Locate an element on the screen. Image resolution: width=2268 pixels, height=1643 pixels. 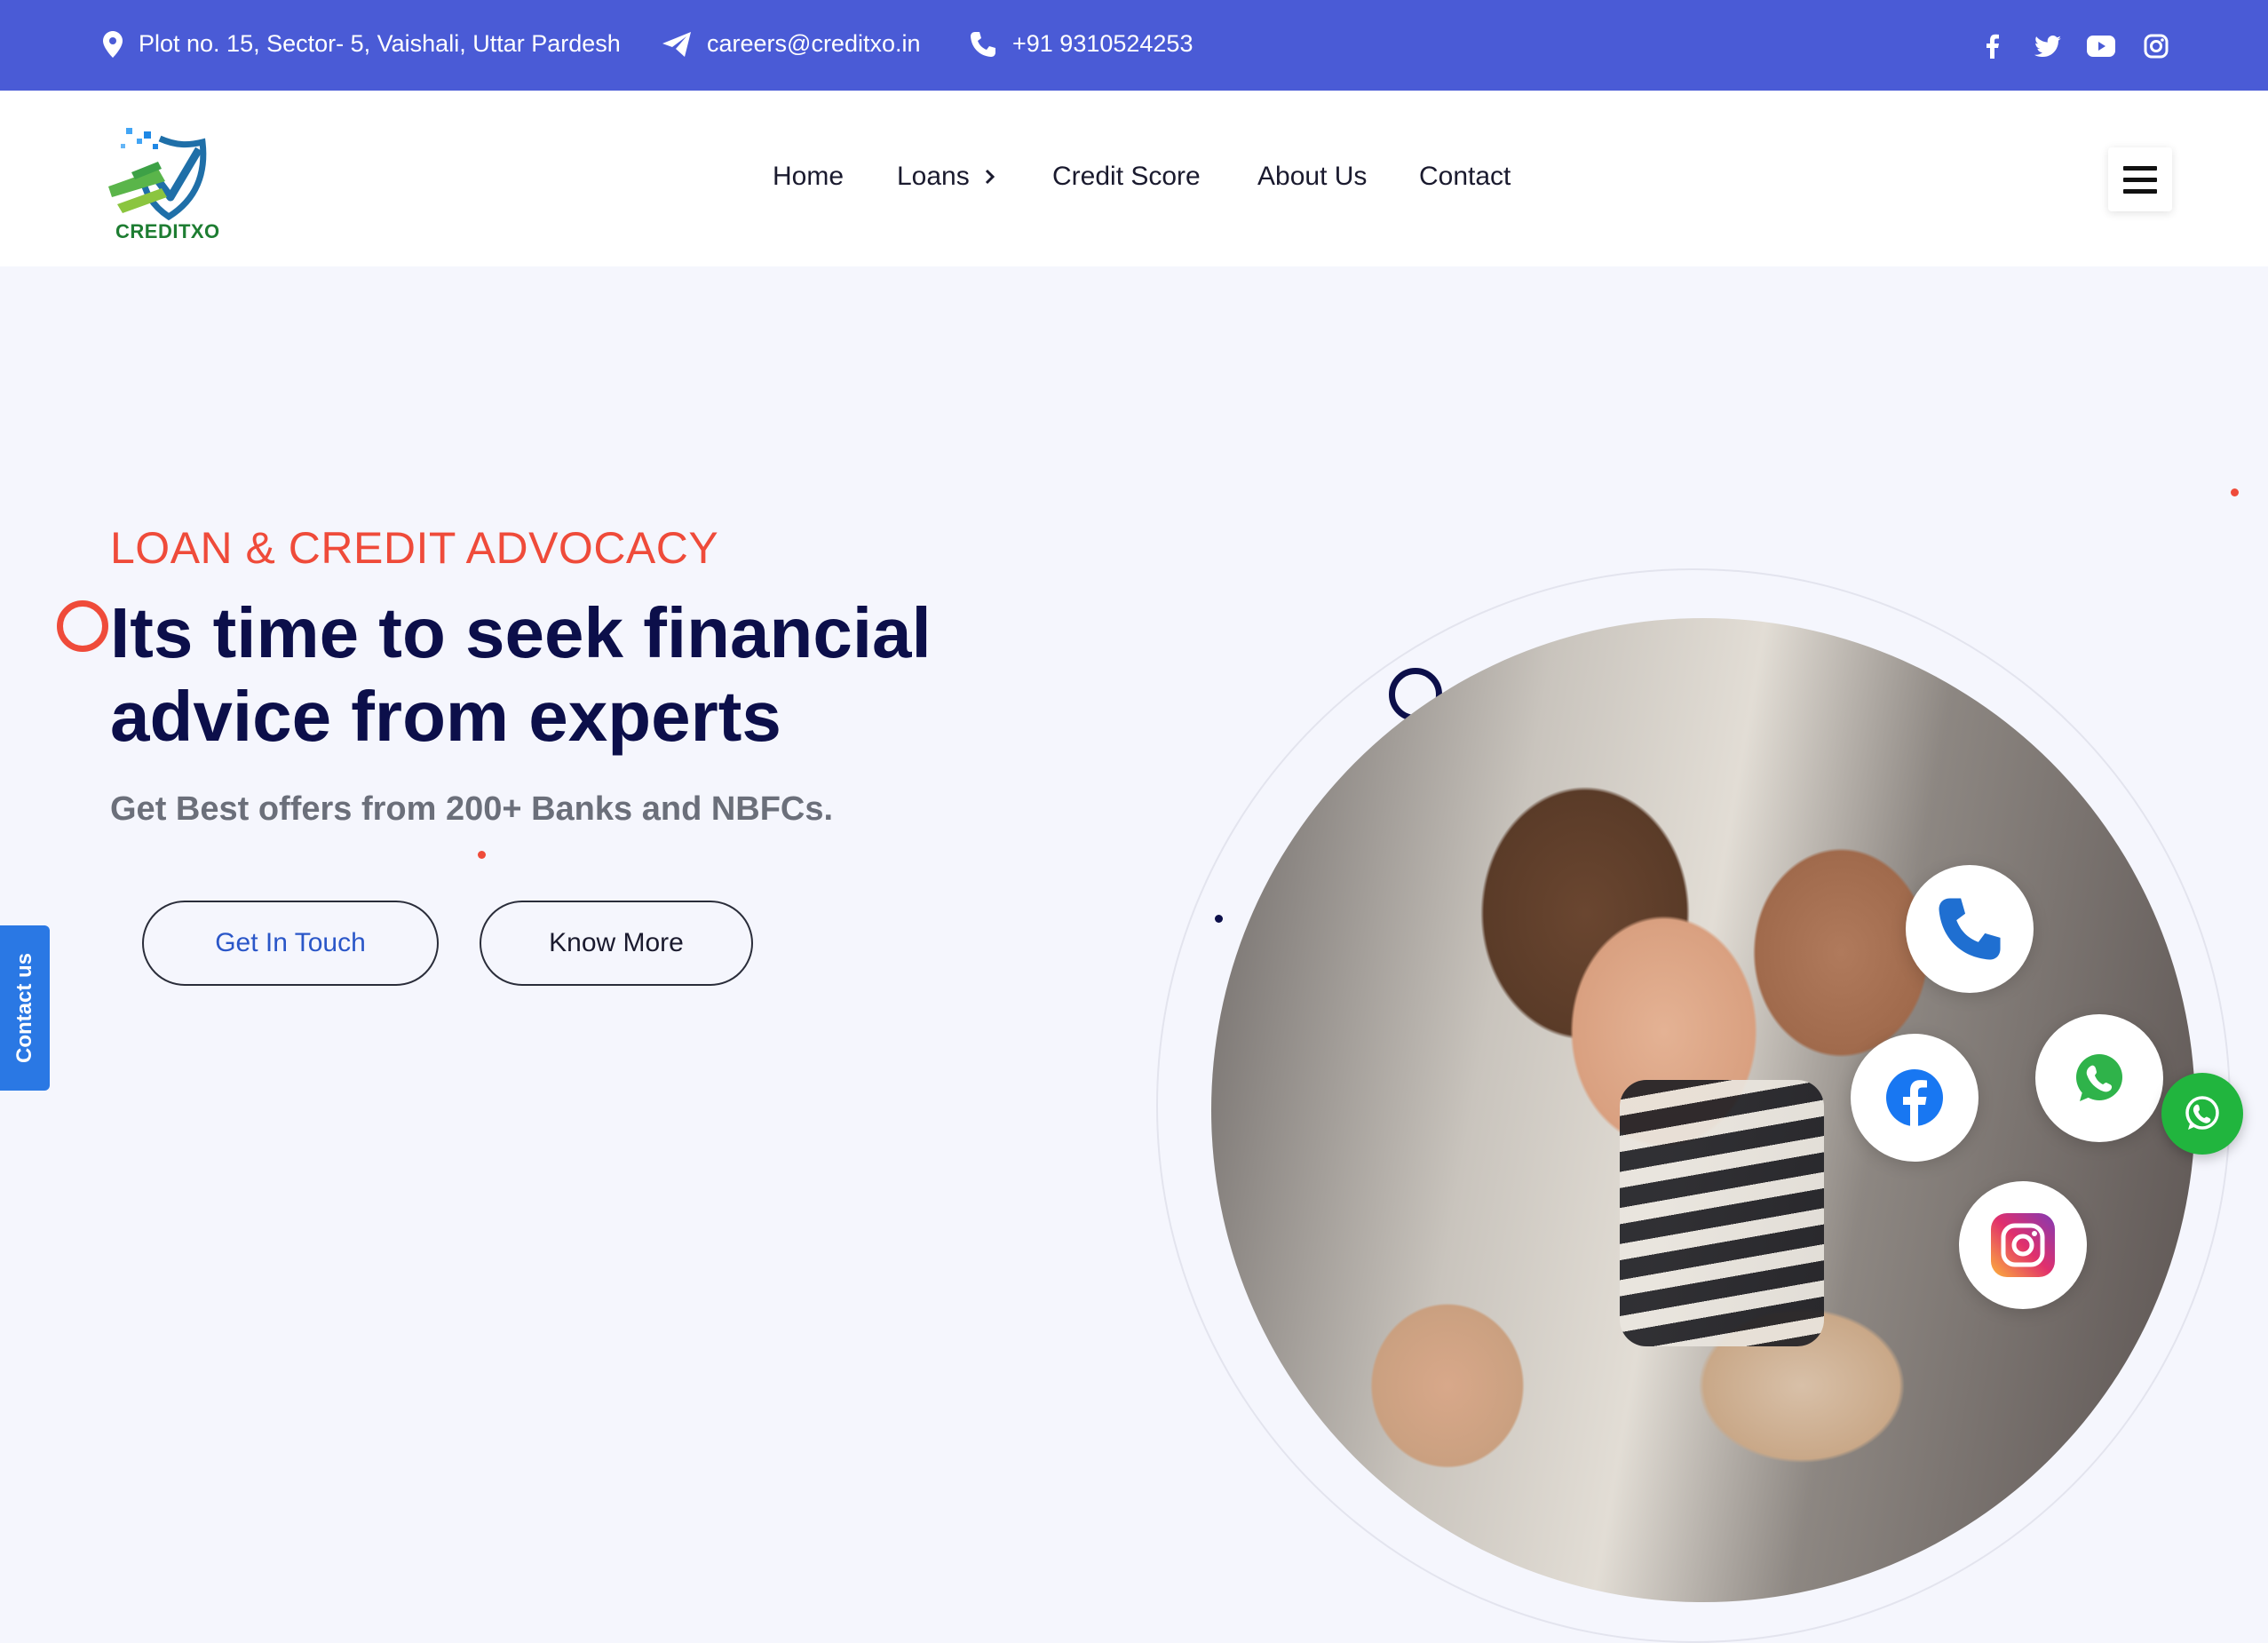
call-button is located at coordinates (1970, 929).